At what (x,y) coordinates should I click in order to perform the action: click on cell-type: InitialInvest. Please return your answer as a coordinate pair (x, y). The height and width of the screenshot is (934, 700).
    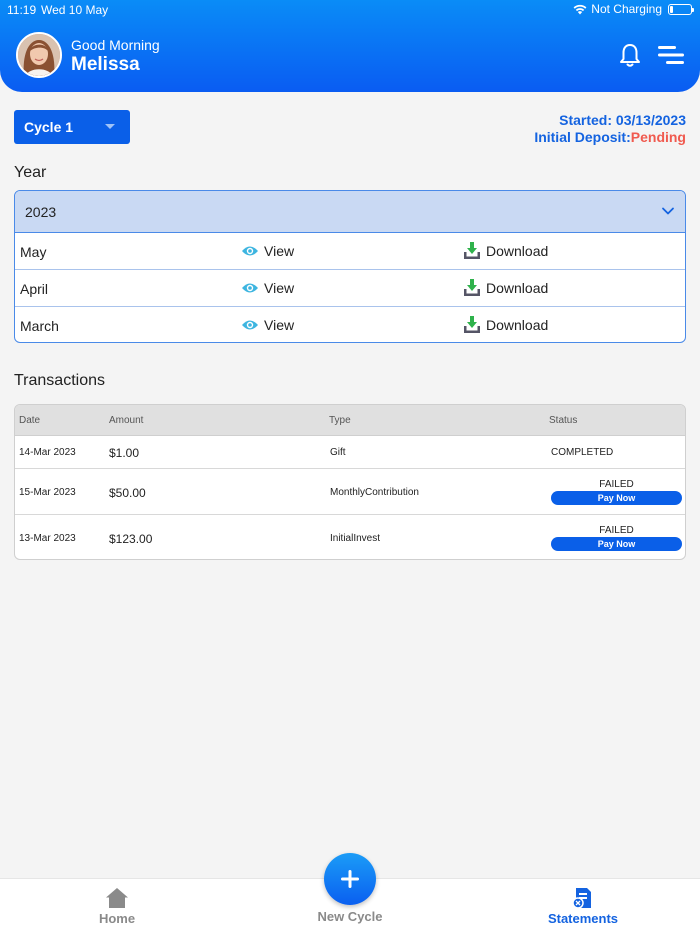
    Looking at the image, I should click on (355, 538).